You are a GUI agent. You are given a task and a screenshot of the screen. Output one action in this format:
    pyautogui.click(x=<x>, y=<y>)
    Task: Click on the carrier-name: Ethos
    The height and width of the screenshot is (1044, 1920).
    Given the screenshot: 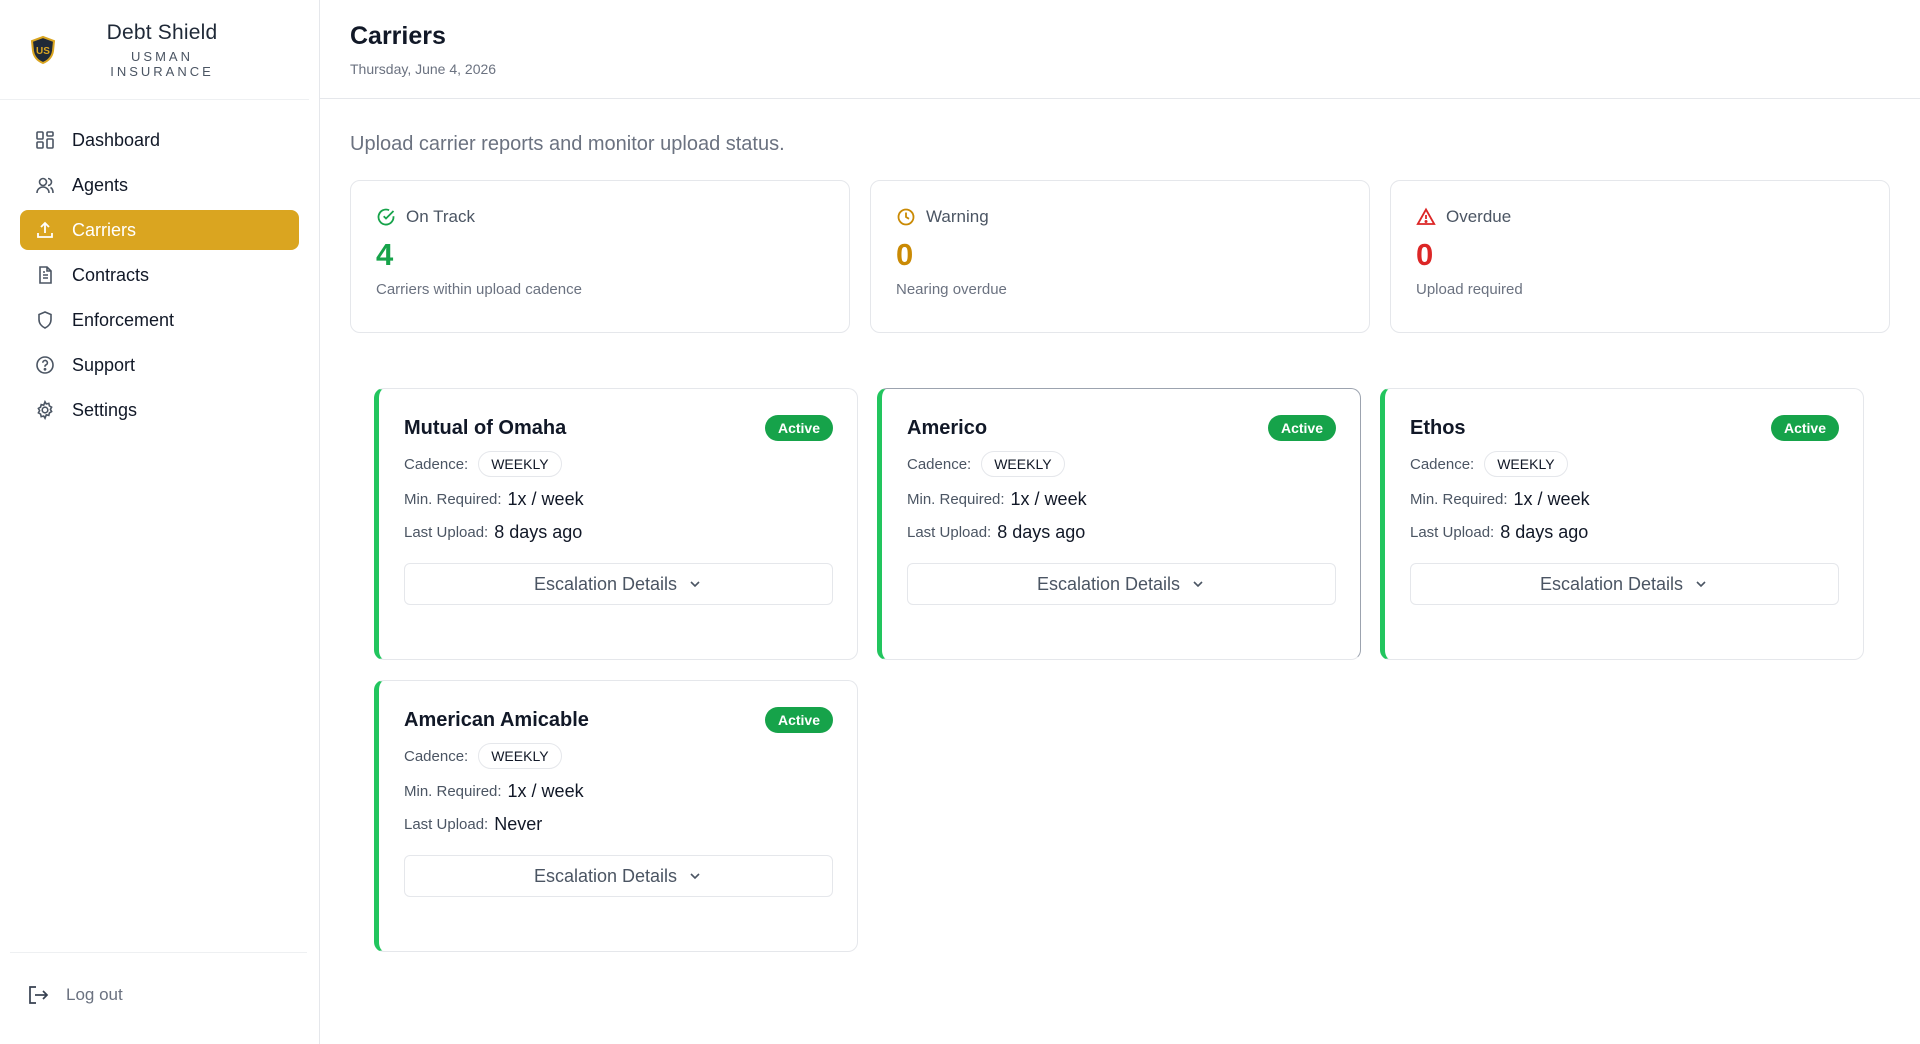 What is the action you would take?
    pyautogui.click(x=1438, y=428)
    